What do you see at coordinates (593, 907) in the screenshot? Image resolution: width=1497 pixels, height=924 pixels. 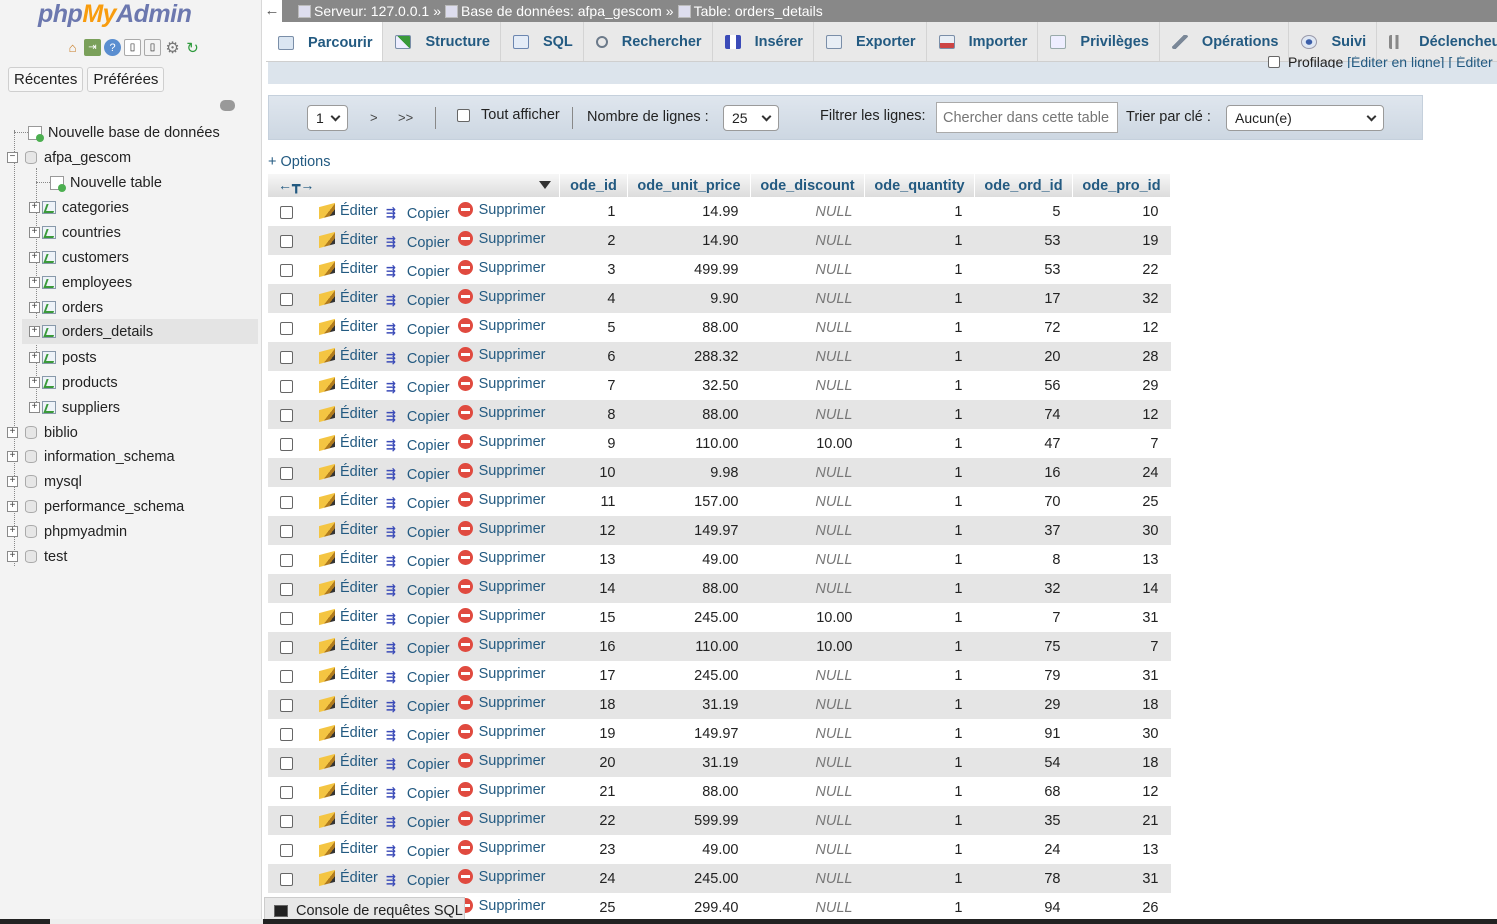 I see `cell-ode-id: 25` at bounding box center [593, 907].